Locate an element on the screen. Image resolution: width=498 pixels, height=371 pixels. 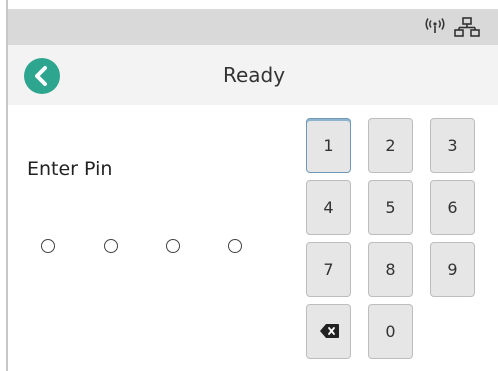
keypad-key-8: 8 is located at coordinates (390, 269).